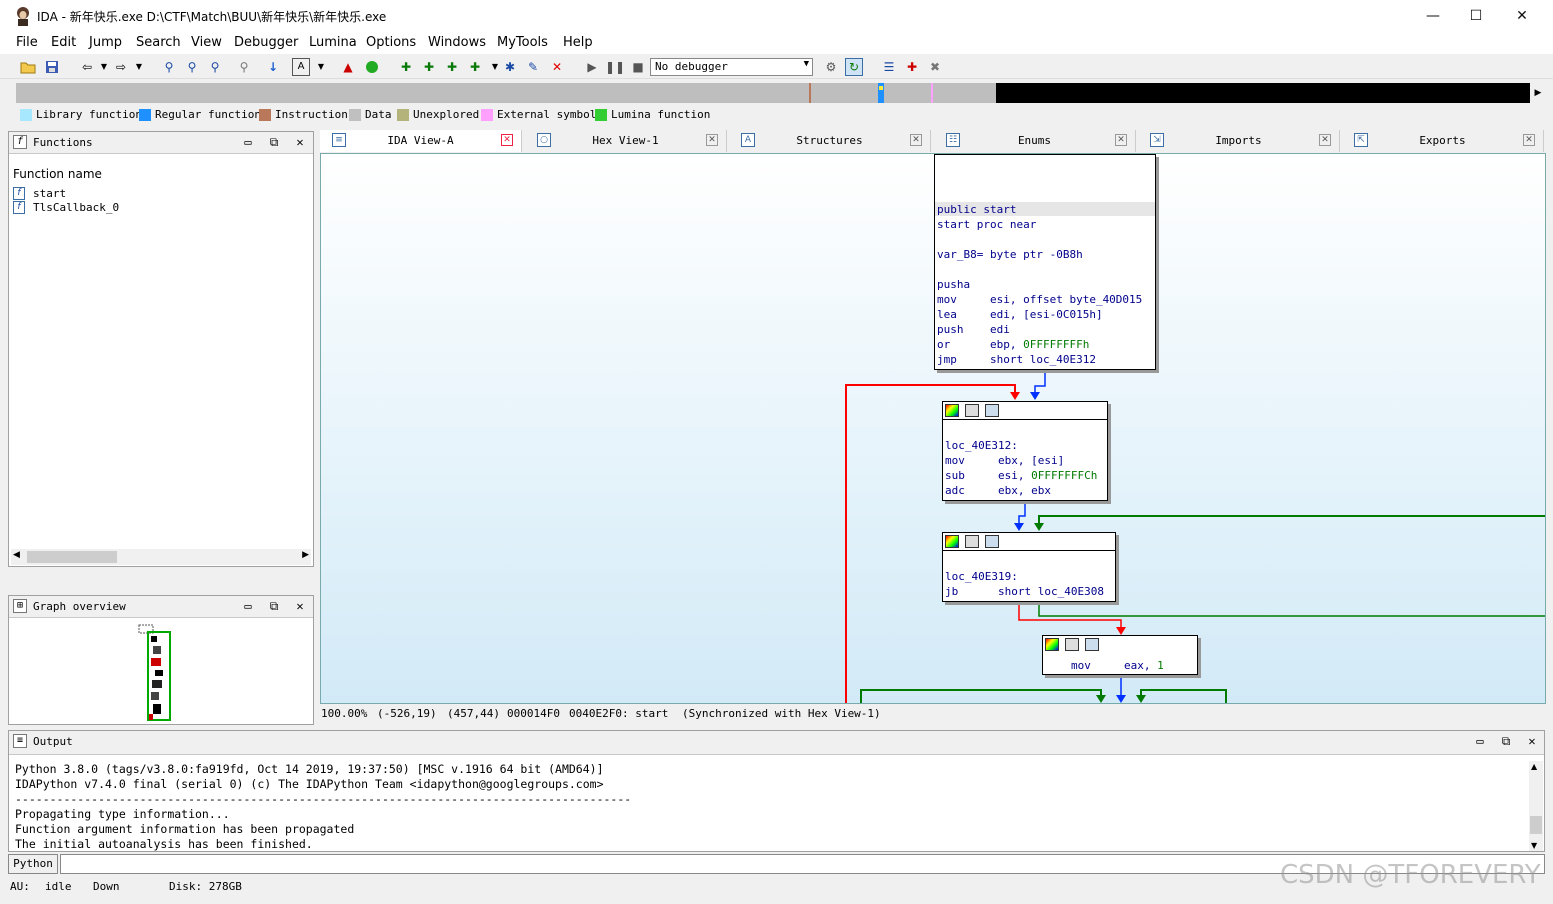  What do you see at coordinates (1016, 359) in the screenshot?
I see `asm-line: jmp short loc_40E312` at bounding box center [1016, 359].